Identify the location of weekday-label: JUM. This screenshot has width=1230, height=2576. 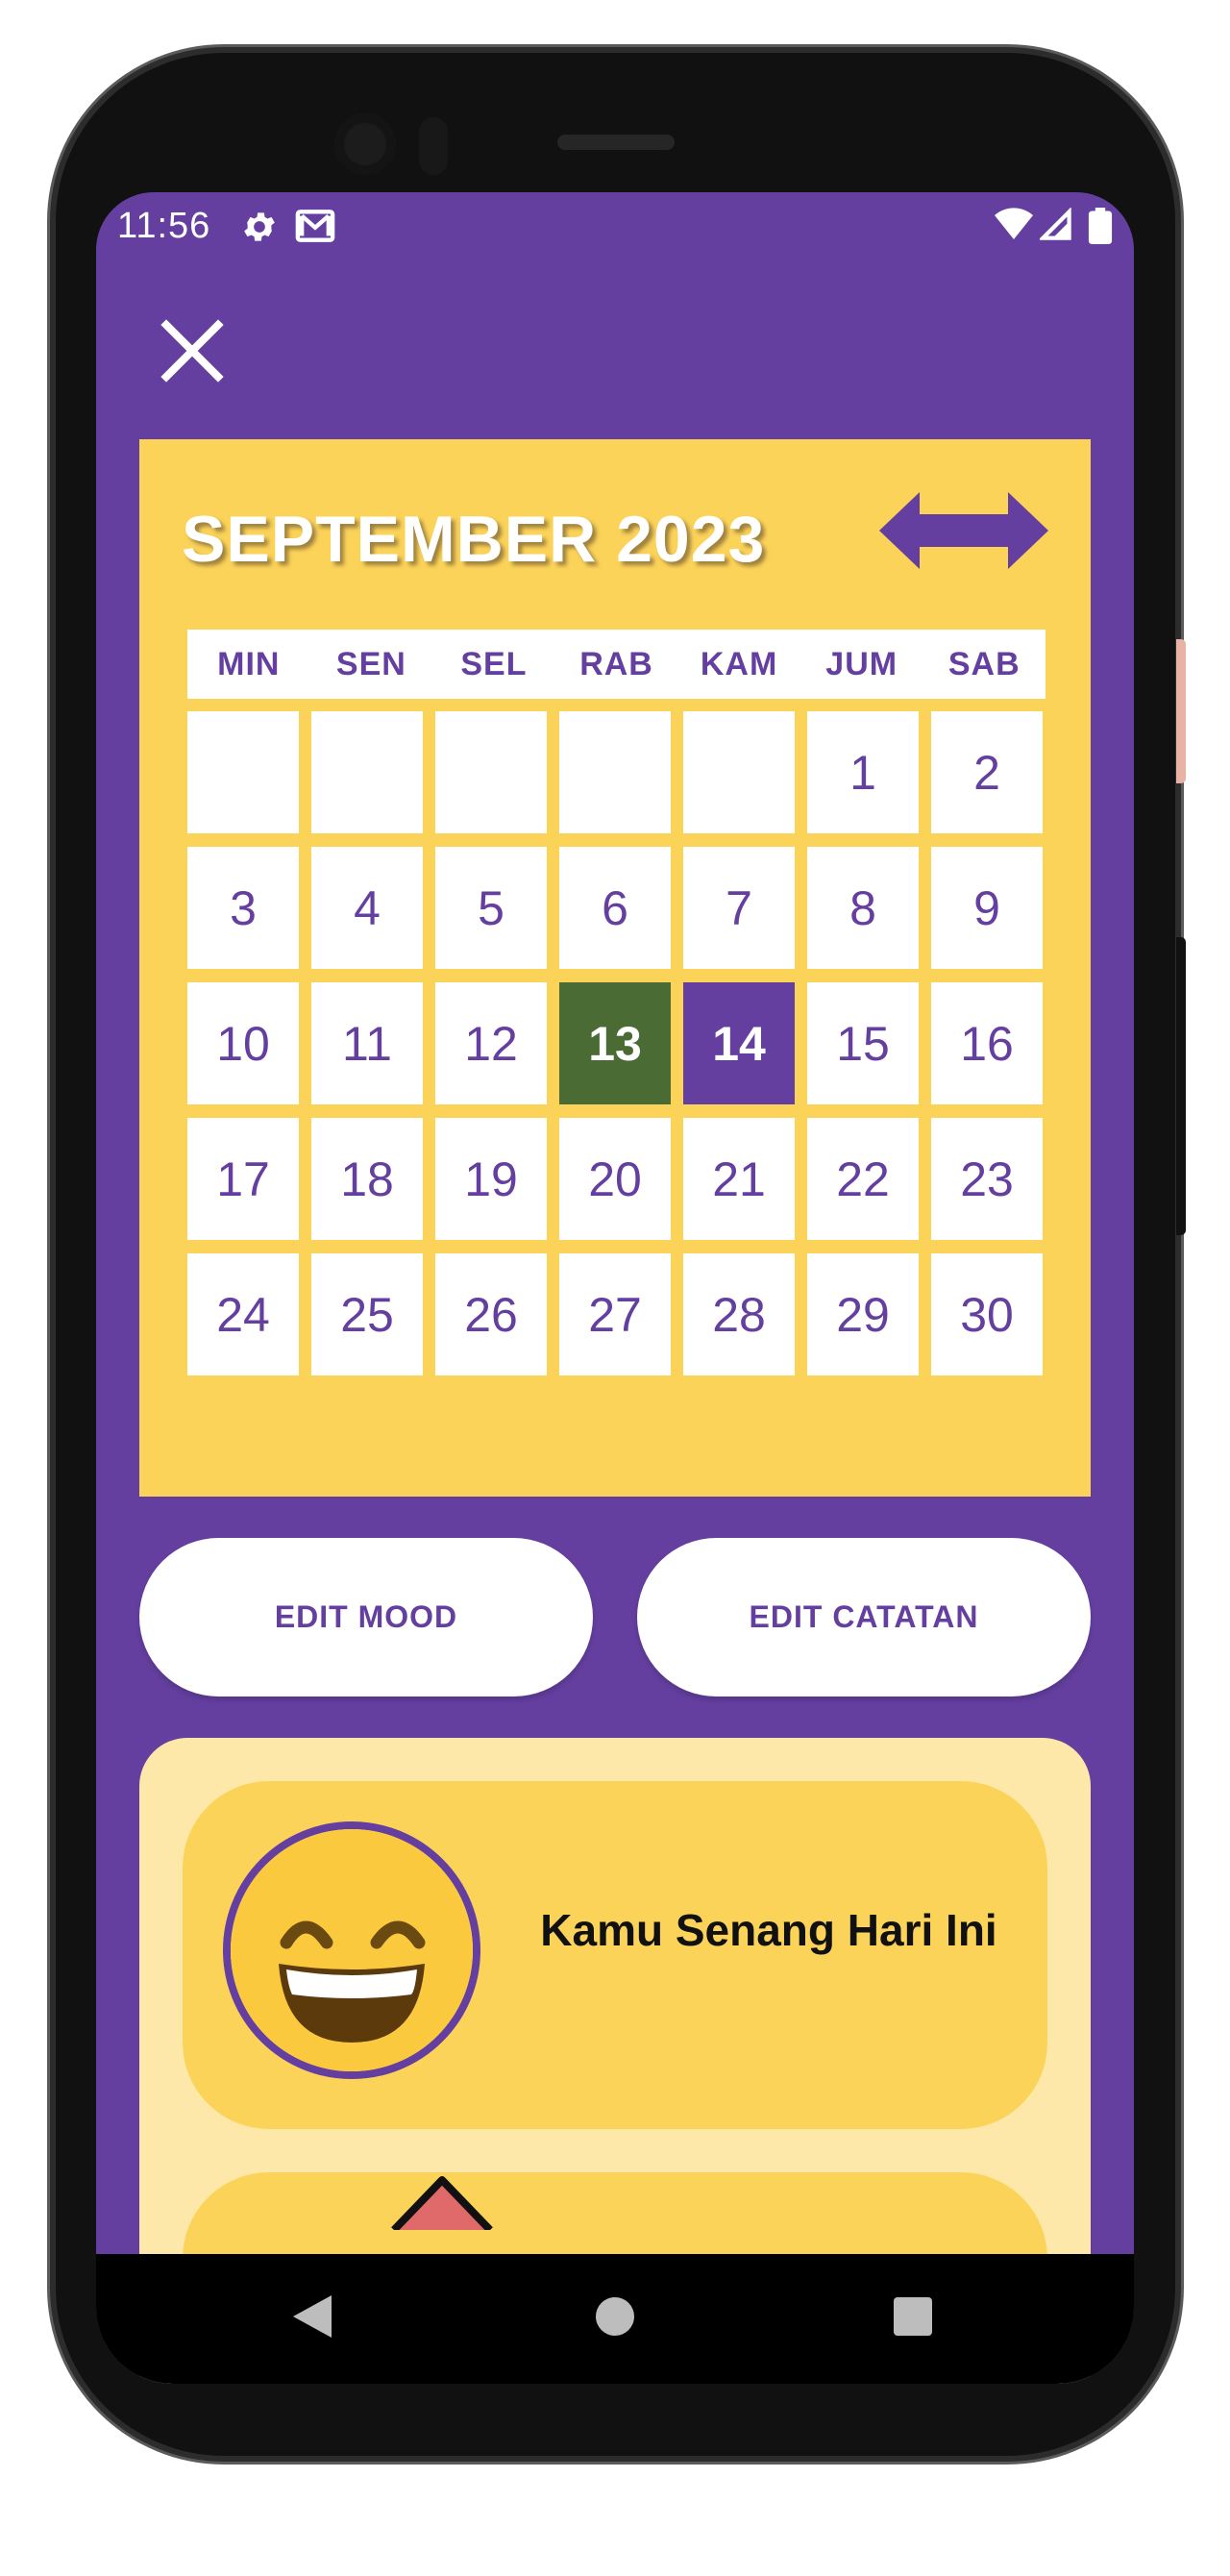
(862, 664).